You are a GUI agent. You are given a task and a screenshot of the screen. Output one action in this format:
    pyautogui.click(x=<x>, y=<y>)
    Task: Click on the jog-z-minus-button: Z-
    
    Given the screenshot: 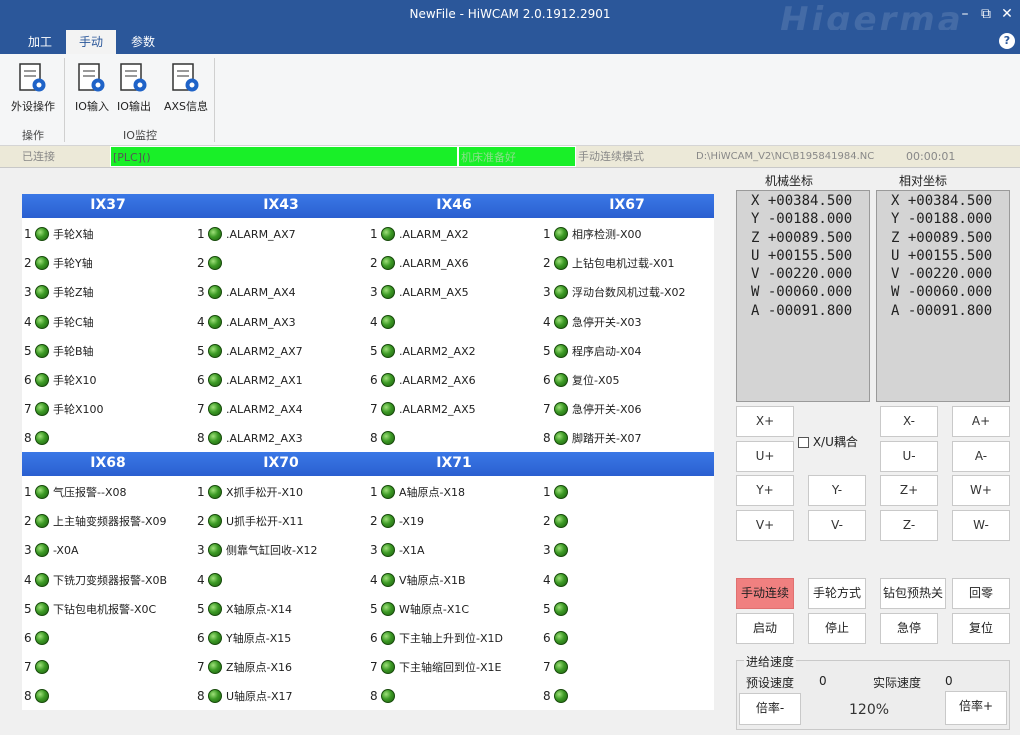 What is the action you would take?
    pyautogui.click(x=909, y=525)
    